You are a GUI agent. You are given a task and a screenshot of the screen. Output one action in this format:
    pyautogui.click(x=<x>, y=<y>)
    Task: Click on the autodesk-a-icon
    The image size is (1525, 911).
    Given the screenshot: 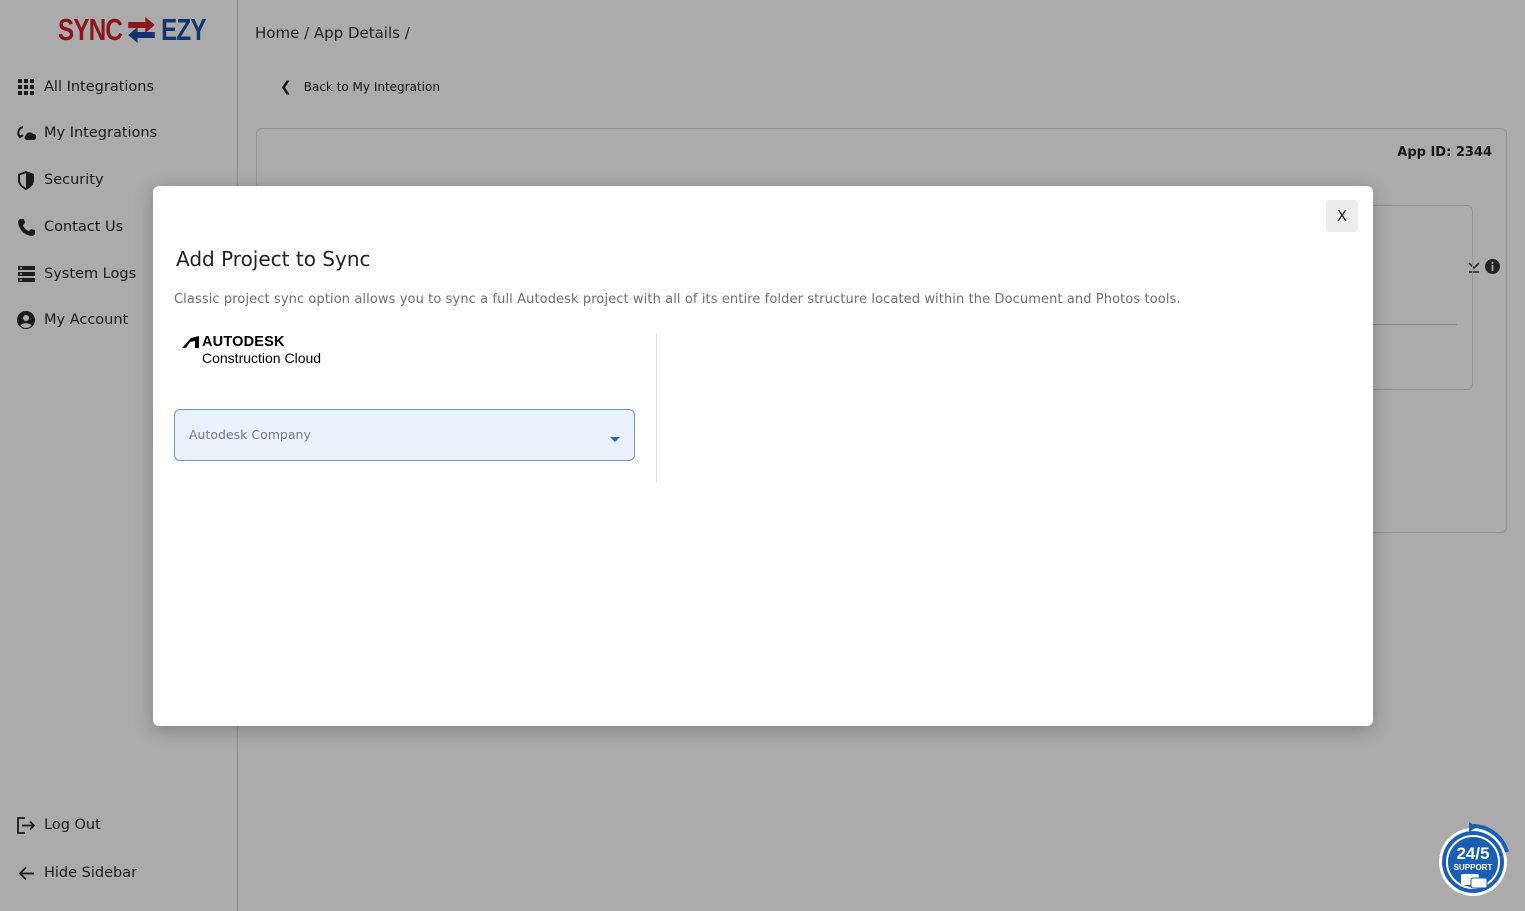 What is the action you would take?
    pyautogui.click(x=190, y=342)
    